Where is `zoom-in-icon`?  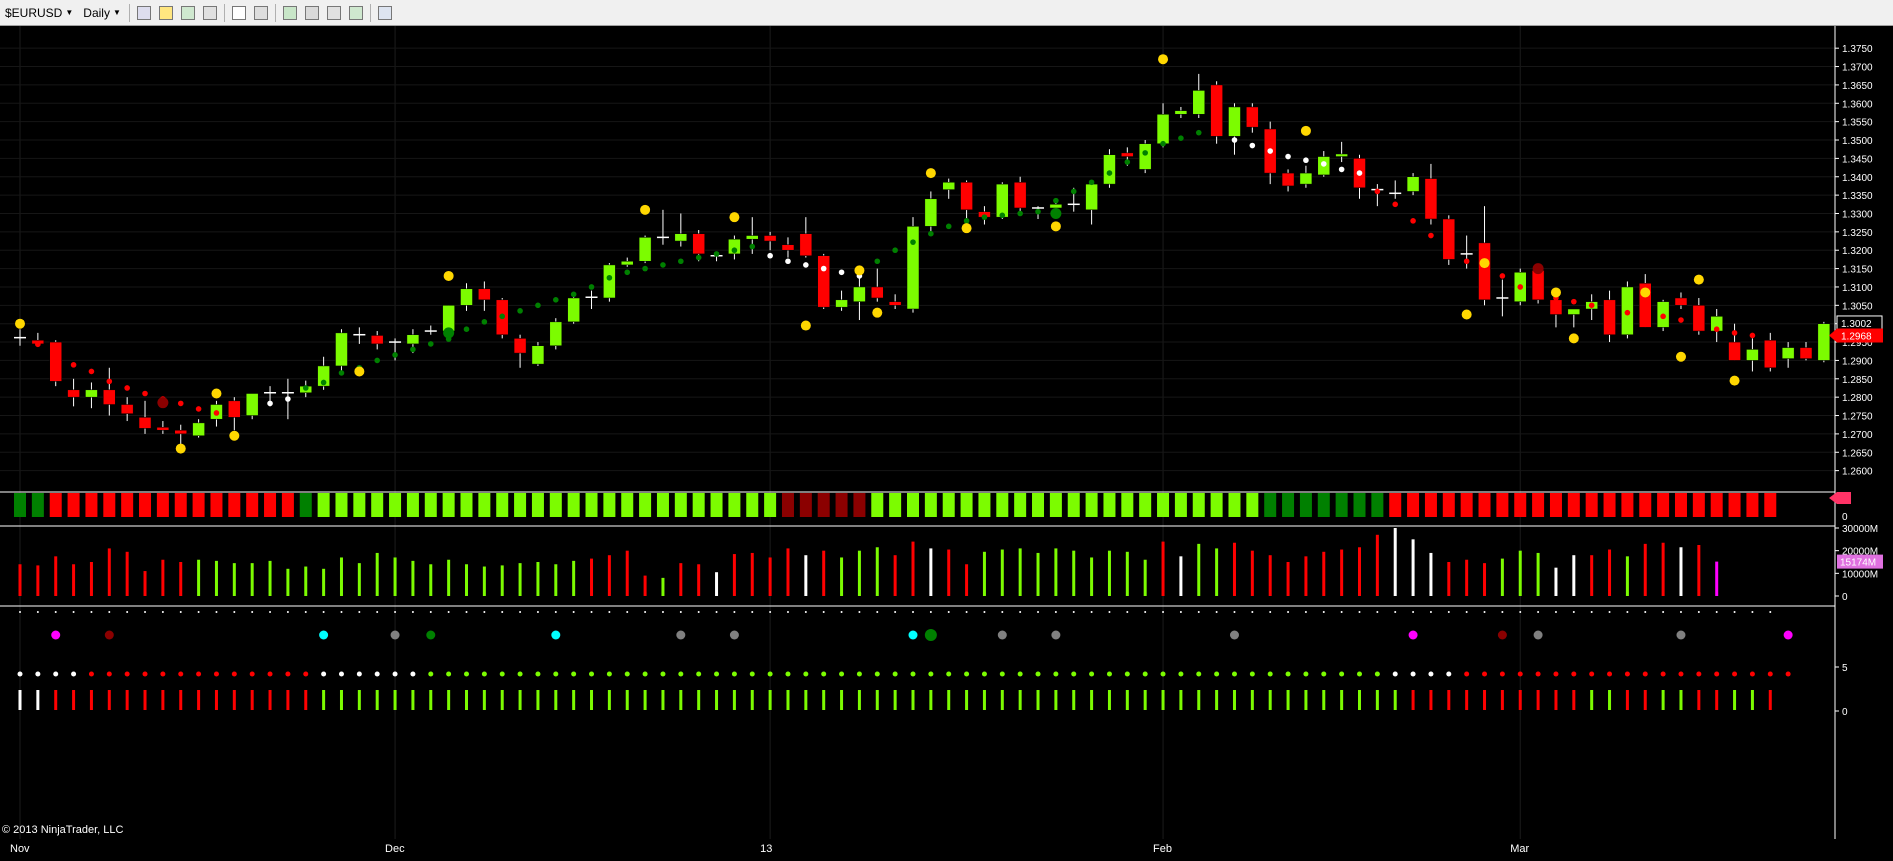
zoom-in-icon is located at coordinates (187, 12).